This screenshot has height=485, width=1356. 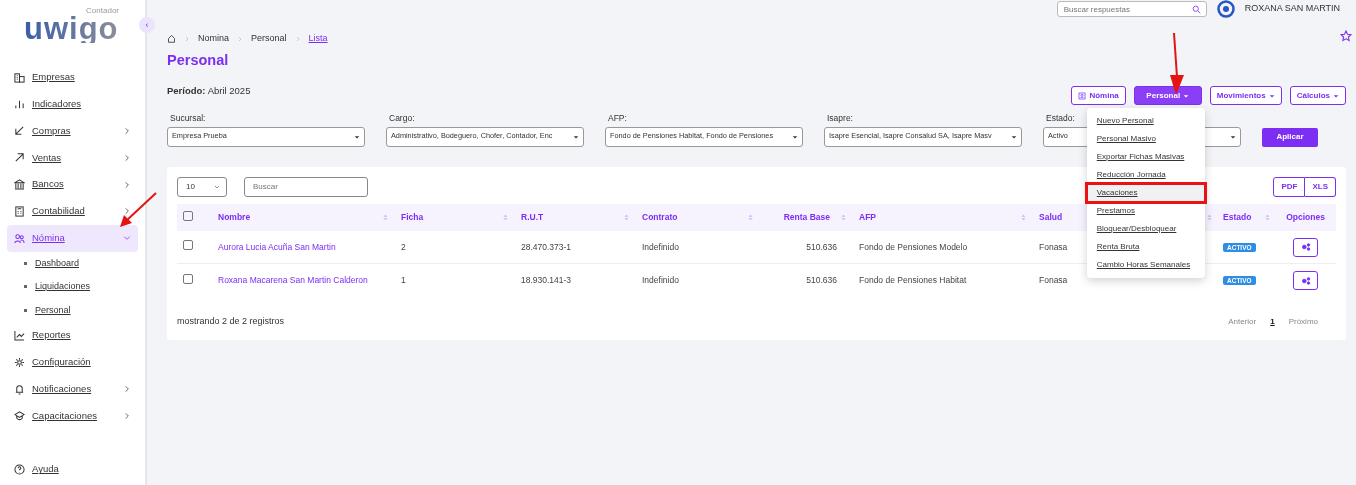 What do you see at coordinates (660, 217) in the screenshot?
I see `column-header: Contrato` at bounding box center [660, 217].